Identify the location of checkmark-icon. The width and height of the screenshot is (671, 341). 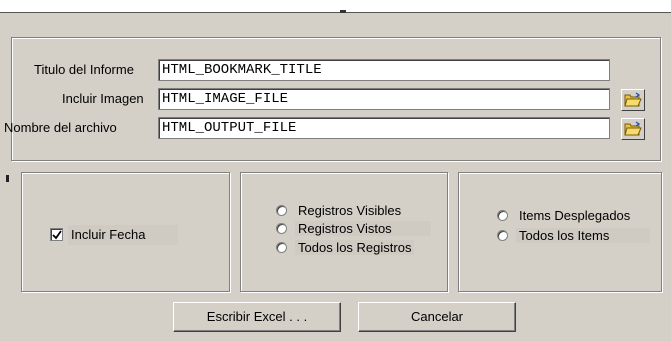
(57, 235).